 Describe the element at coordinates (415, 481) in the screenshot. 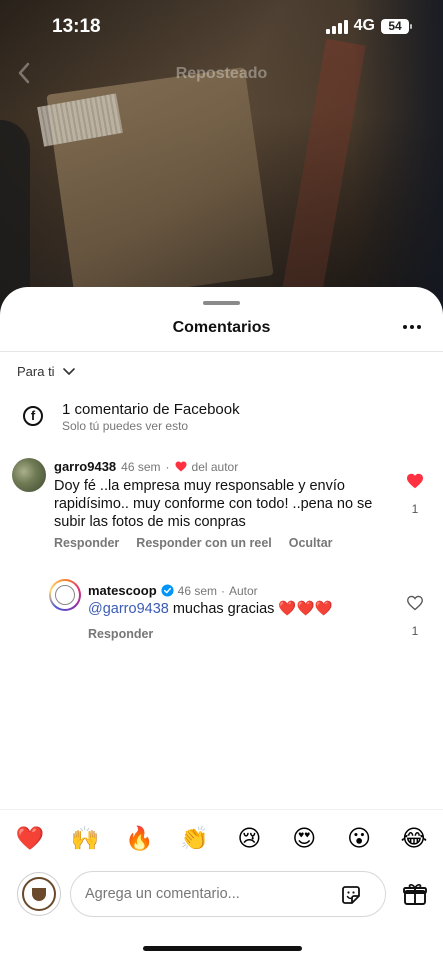

I see `heart-filled-icon` at that location.